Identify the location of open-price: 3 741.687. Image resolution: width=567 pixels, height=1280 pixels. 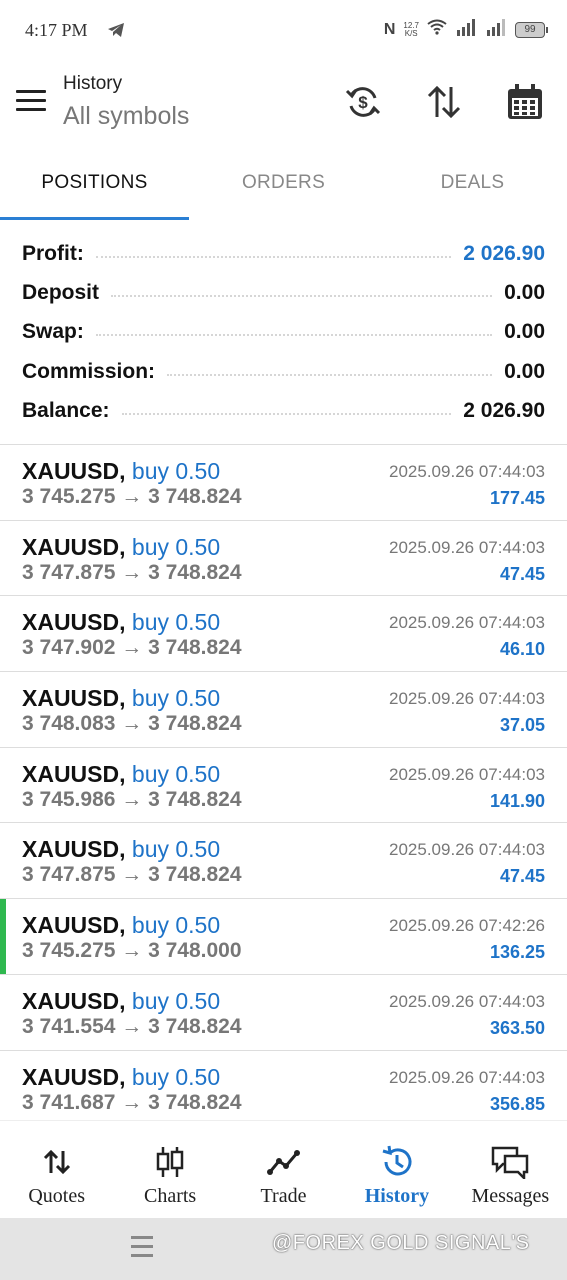
(69, 1102).